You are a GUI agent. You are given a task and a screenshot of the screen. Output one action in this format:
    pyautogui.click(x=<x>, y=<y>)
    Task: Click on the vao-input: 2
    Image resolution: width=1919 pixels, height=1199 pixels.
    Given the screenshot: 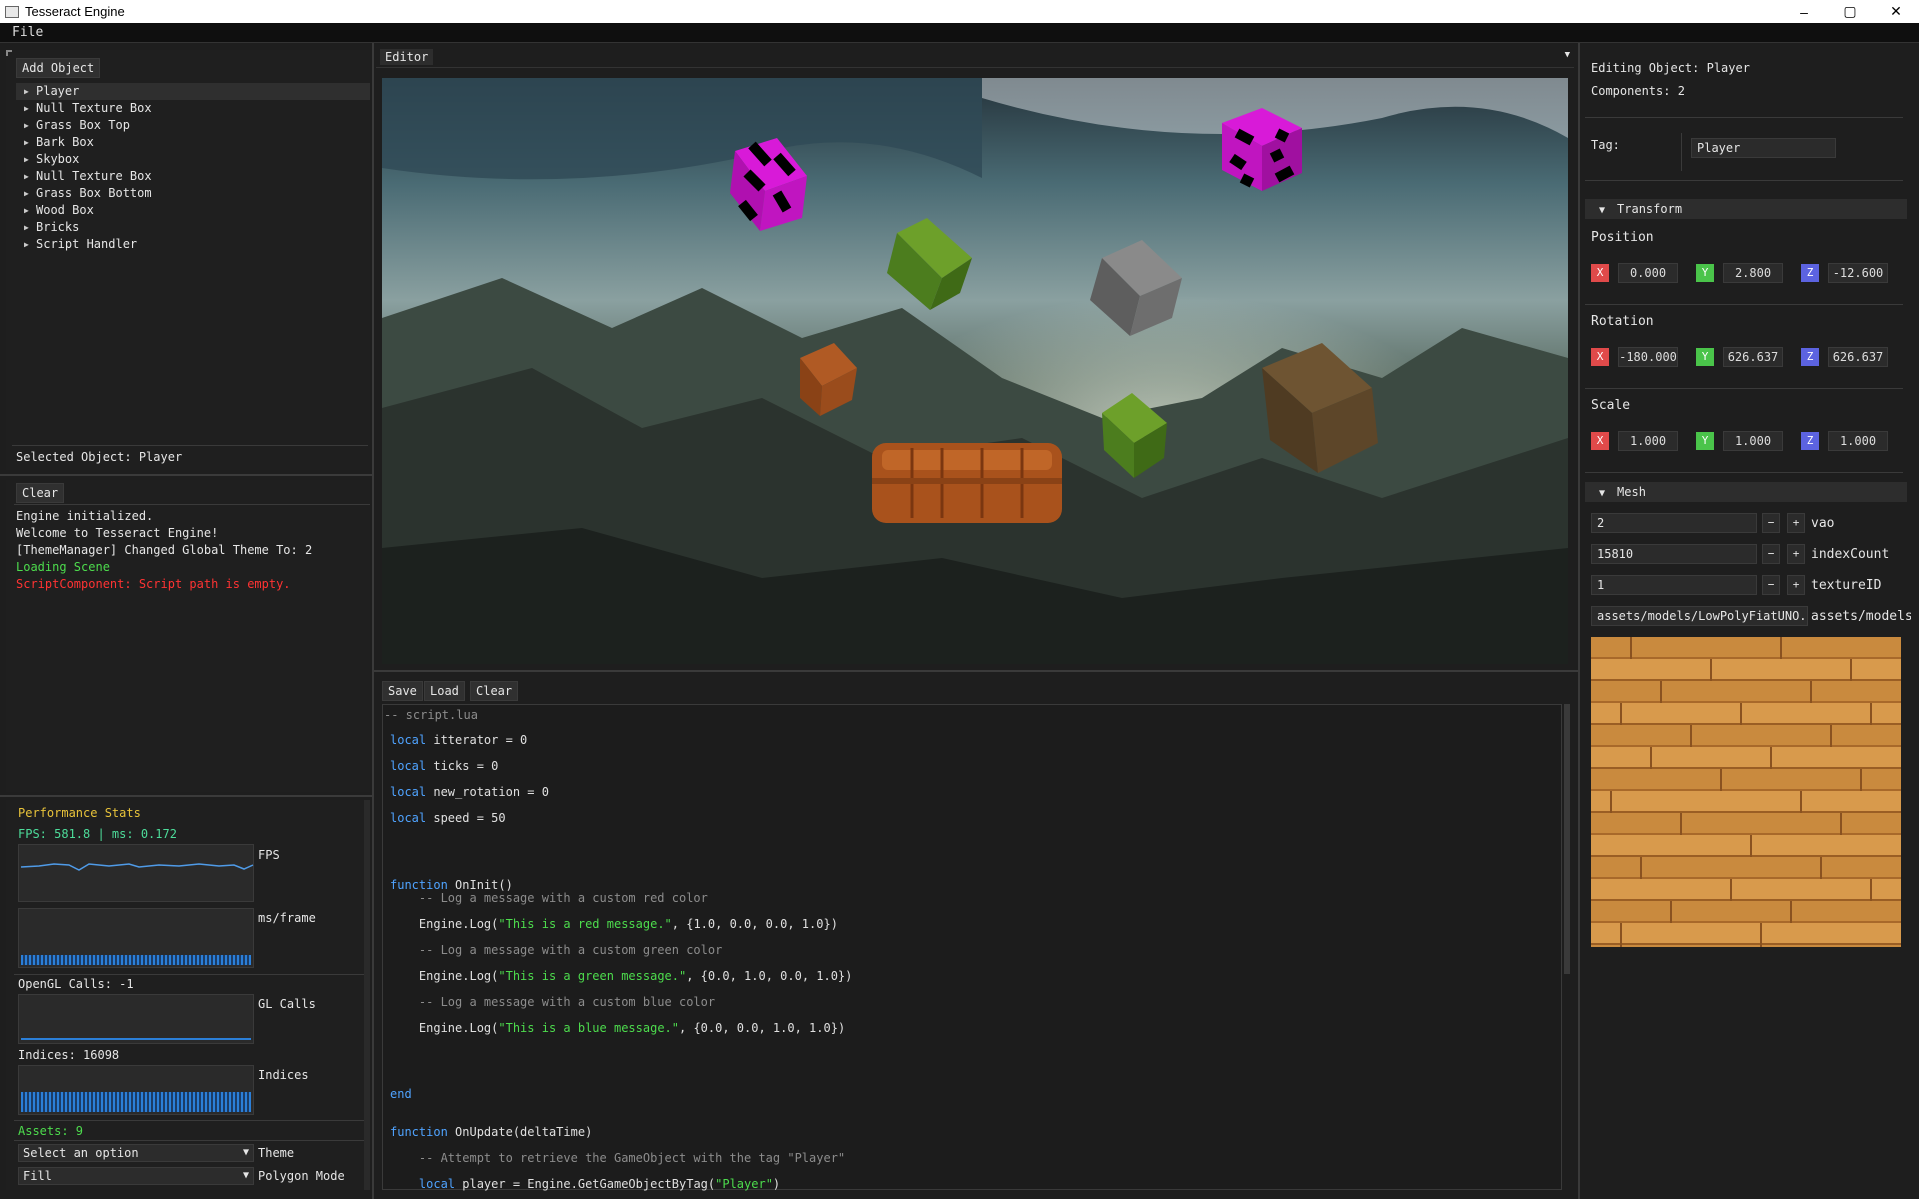 What is the action you would take?
    pyautogui.click(x=1674, y=523)
    